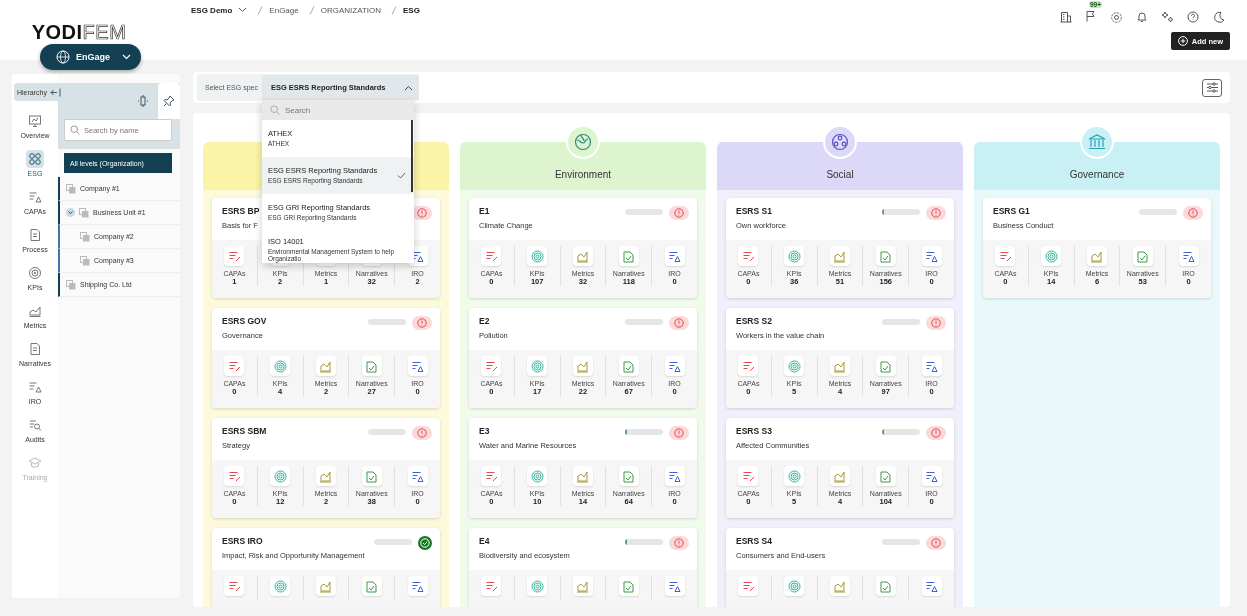 The image size is (1247, 616). Describe the element at coordinates (484, 211) in the screenshot. I see `card-code: E1` at that location.